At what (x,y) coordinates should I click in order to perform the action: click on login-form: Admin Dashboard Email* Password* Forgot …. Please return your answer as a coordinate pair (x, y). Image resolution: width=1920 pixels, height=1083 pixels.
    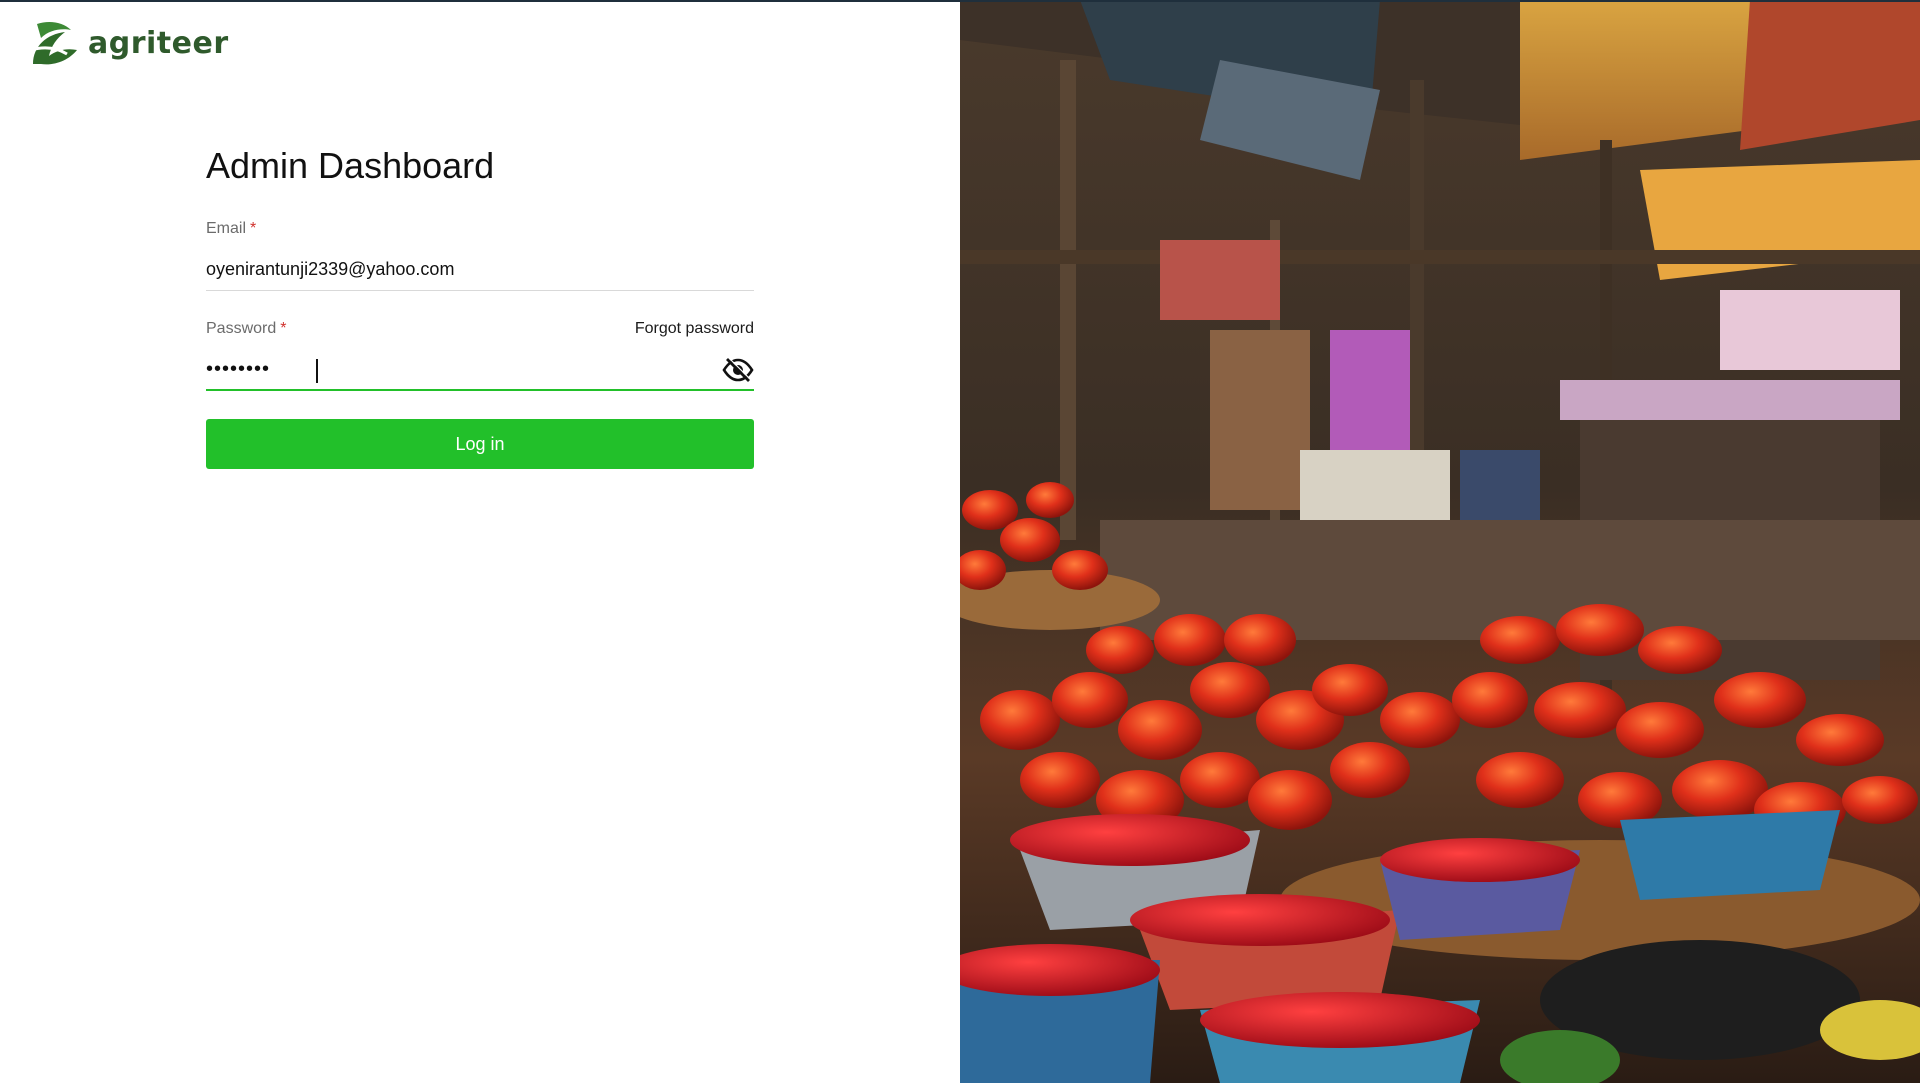
    Looking at the image, I should click on (480, 307).